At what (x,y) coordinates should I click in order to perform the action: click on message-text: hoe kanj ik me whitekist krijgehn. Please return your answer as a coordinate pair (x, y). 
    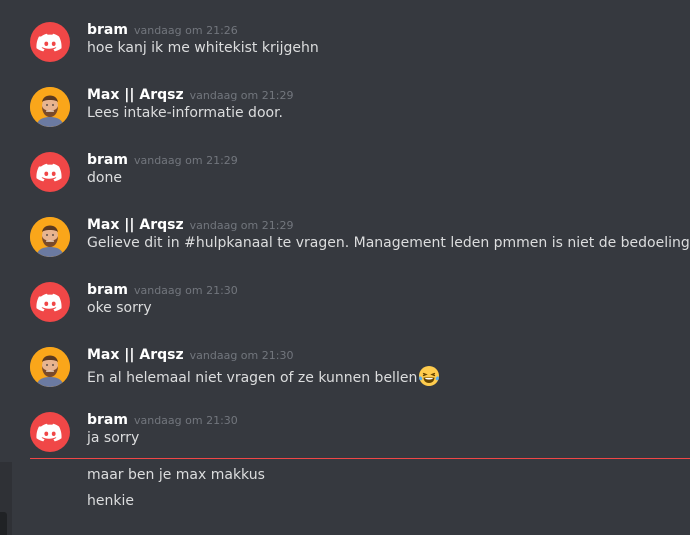
    Looking at the image, I should click on (203, 48).